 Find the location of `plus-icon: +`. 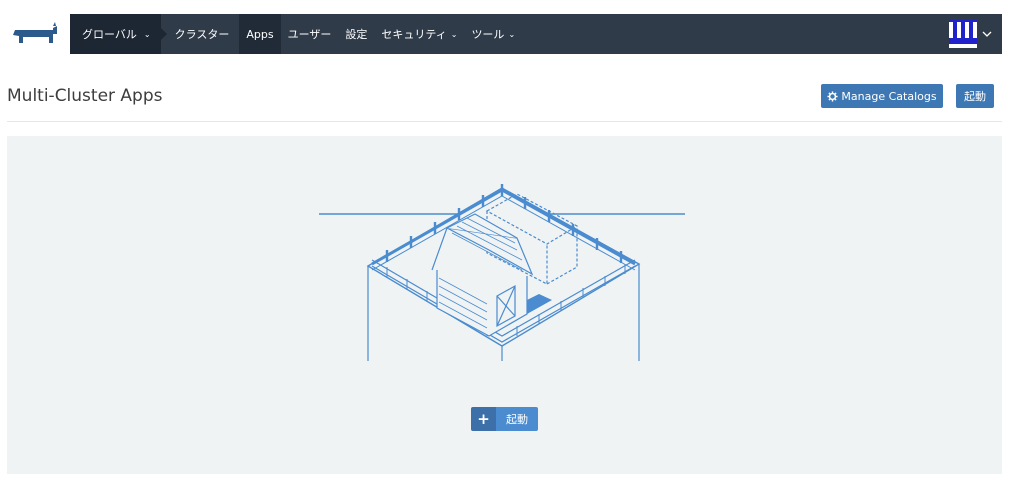

plus-icon: + is located at coordinates (483, 419).